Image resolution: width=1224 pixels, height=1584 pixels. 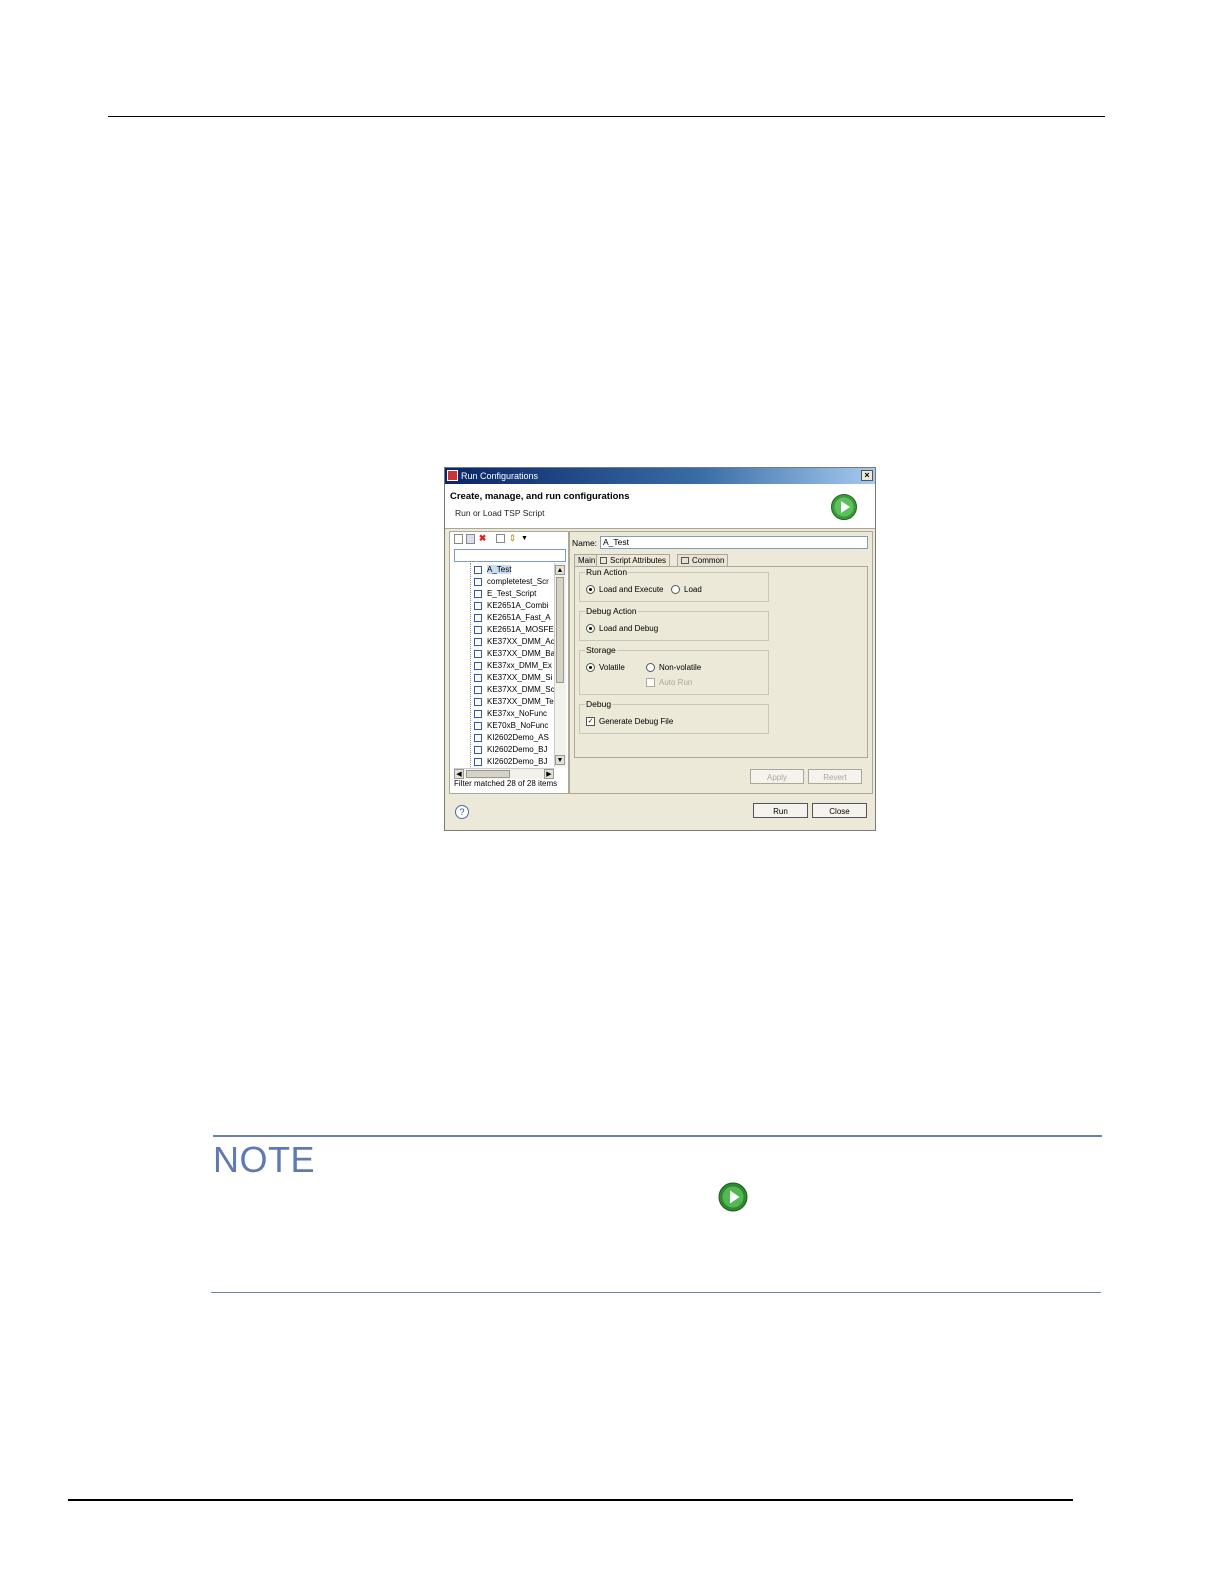 I want to click on generate-debug-file-checkbox: ✓ Generate Debug File, so click(x=630, y=722).